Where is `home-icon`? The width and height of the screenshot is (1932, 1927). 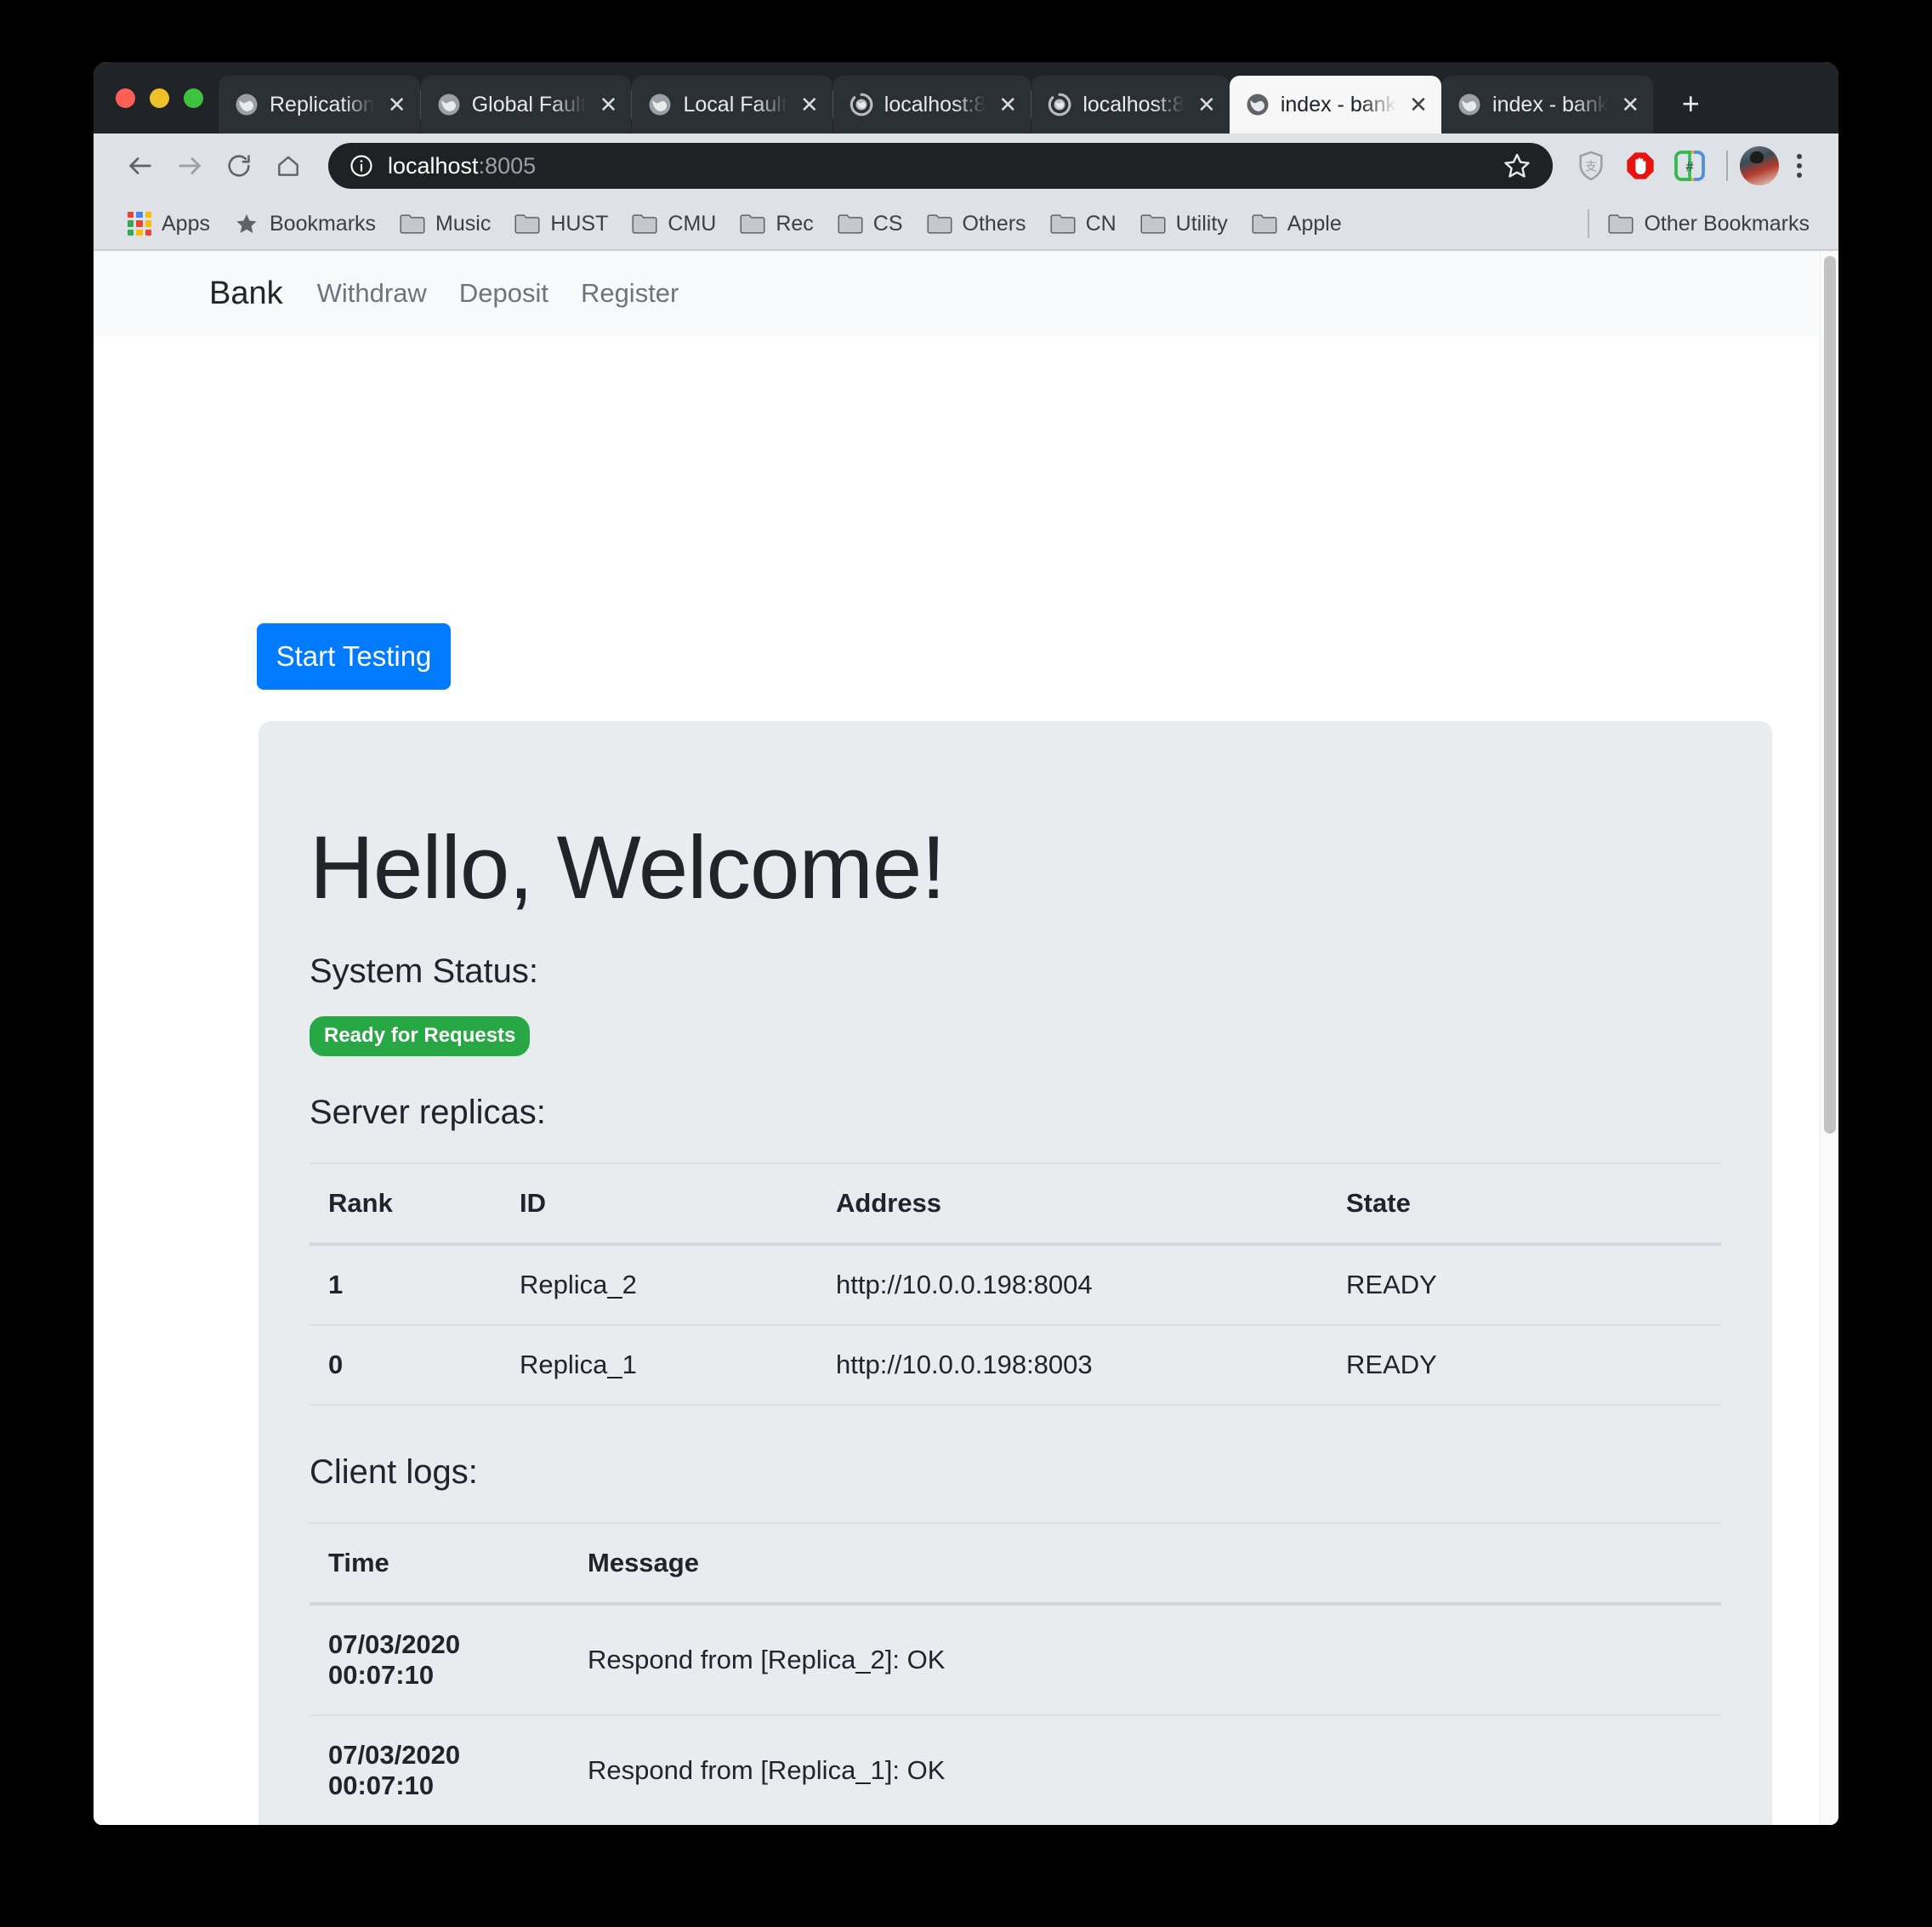
home-icon is located at coordinates (288, 165).